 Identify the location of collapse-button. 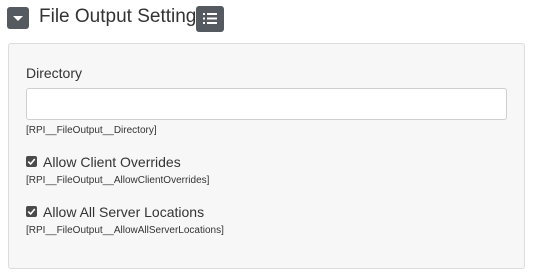
(18, 18).